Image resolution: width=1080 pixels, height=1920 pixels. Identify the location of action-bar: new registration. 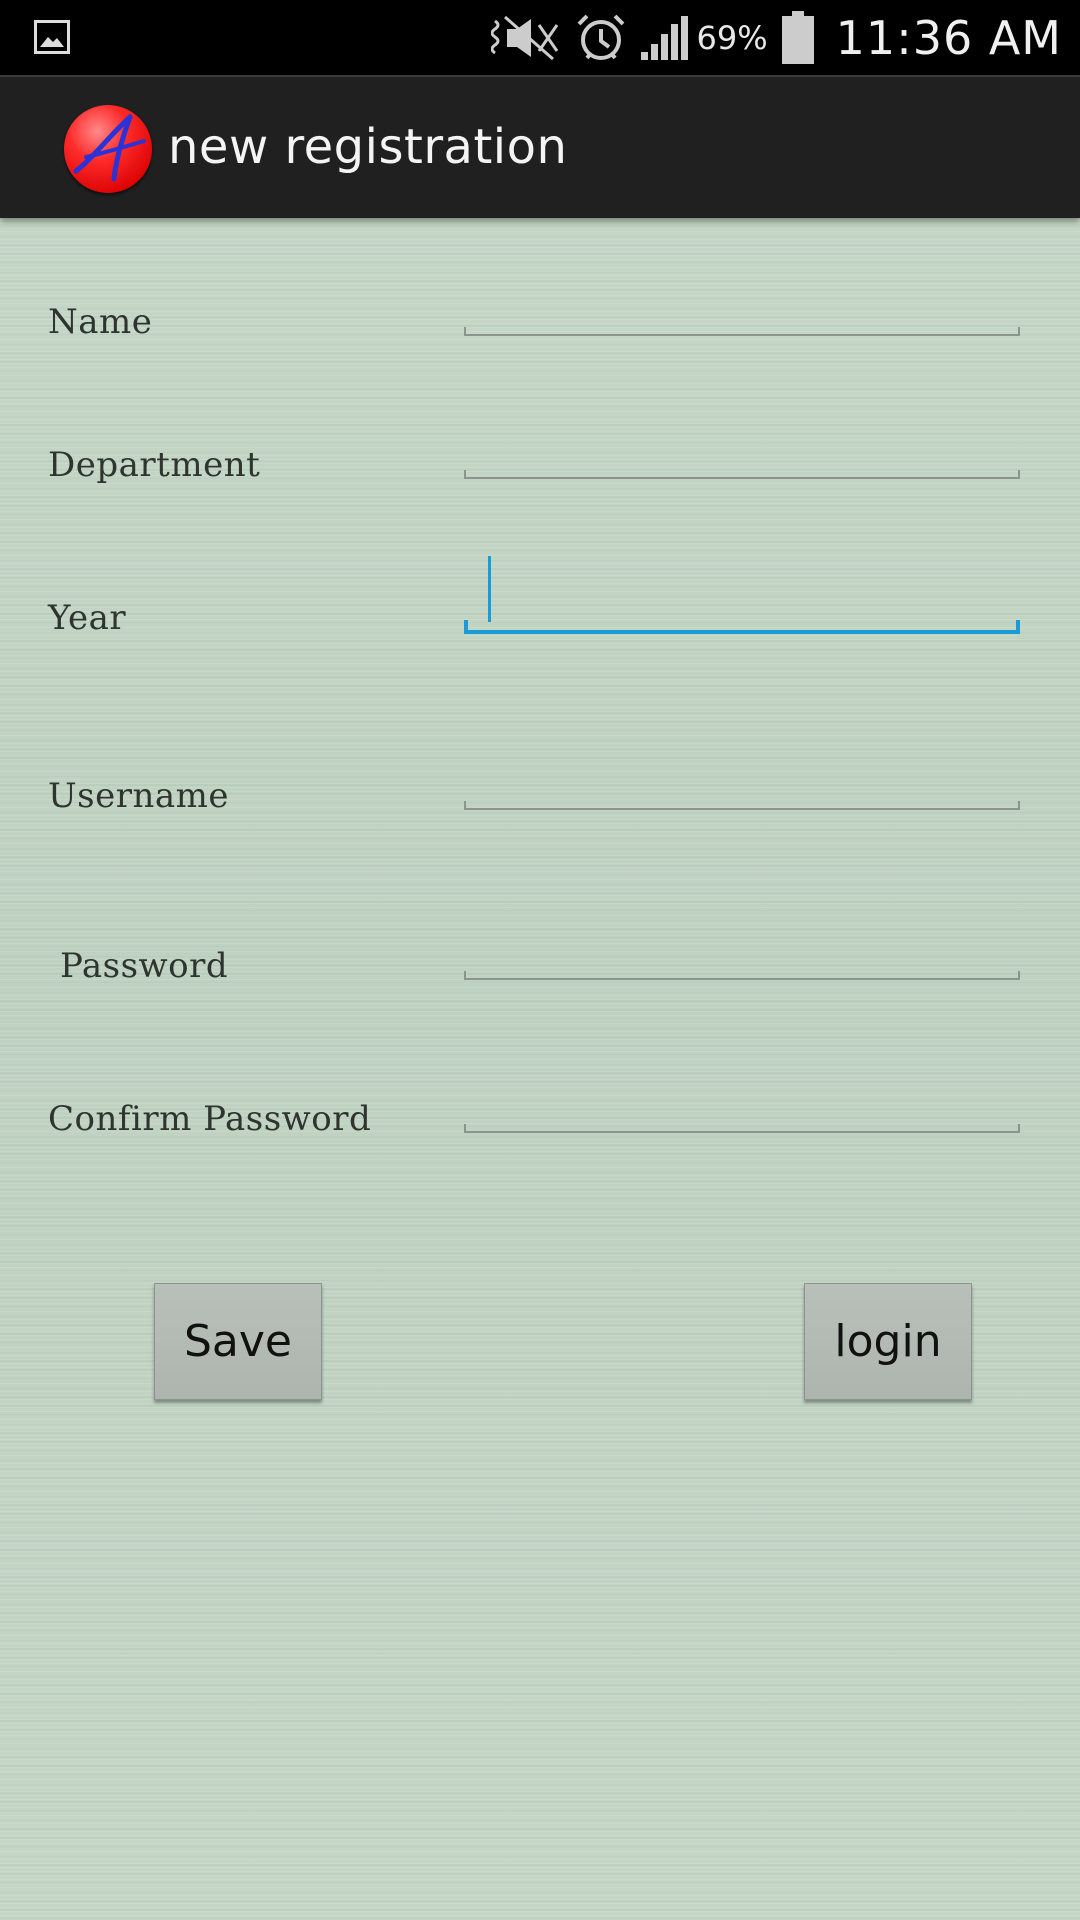
(540, 146).